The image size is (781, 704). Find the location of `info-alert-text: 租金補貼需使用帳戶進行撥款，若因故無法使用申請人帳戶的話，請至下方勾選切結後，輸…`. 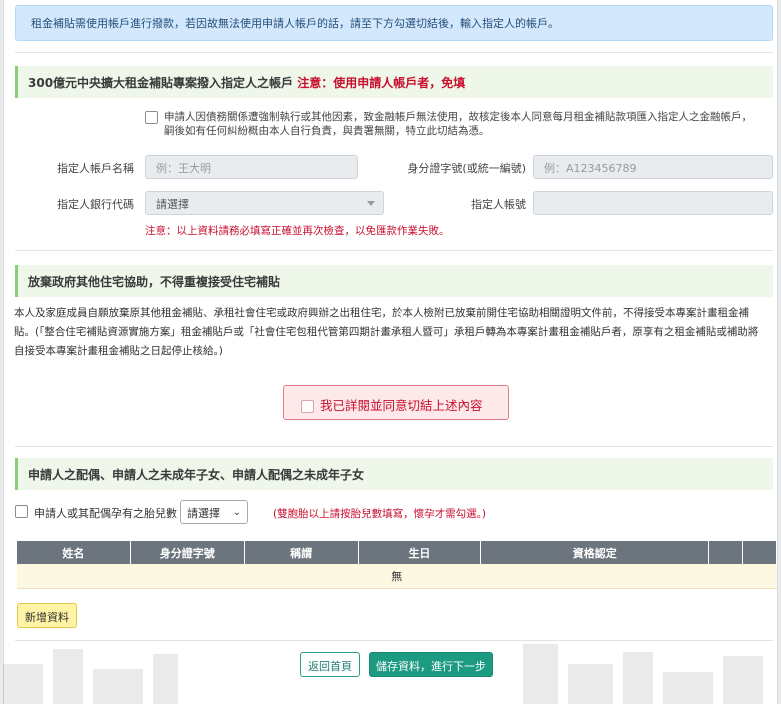

info-alert-text: 租金補貼需使用帳戶進行撥款，若因故無法使用申請人帳戶的話，請至下方勾選切結後，輸… is located at coordinates (295, 23).